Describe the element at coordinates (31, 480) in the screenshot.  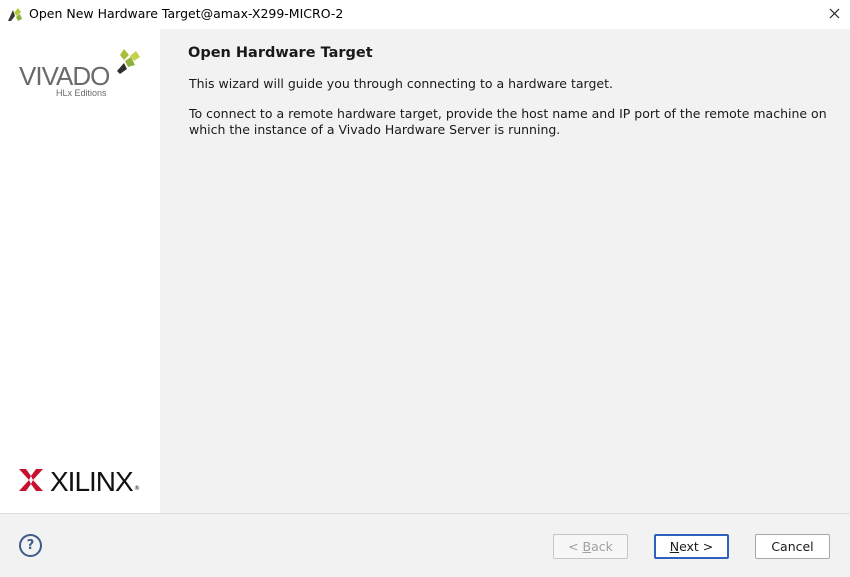
I see `xilinx-mark-icon` at that location.